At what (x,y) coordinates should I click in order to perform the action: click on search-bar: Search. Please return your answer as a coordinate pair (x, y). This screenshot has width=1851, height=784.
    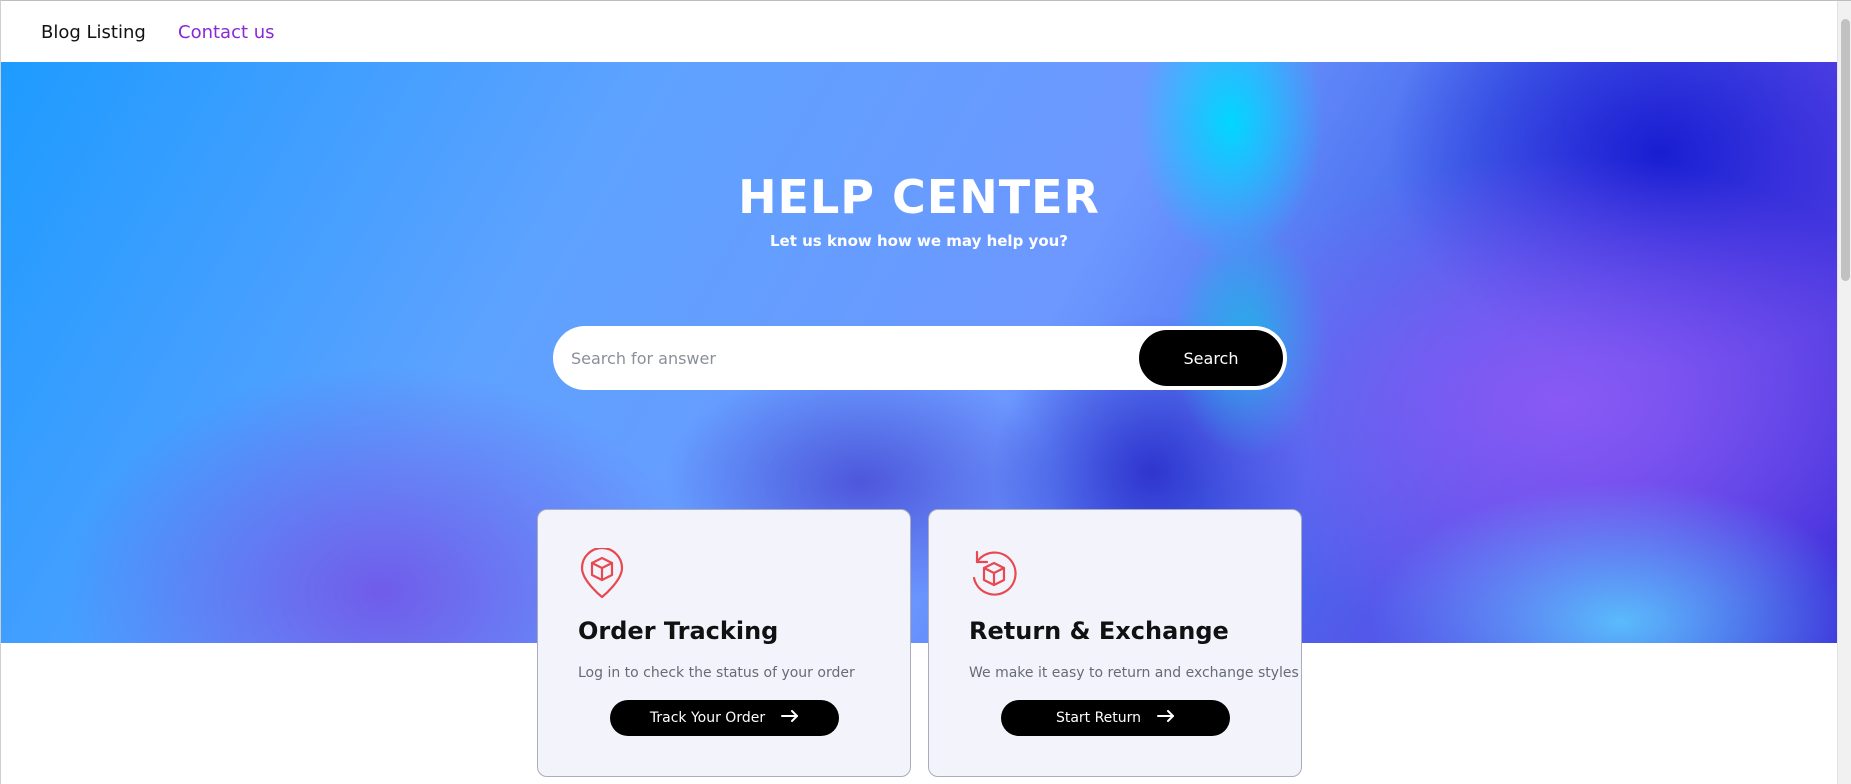
    Looking at the image, I should click on (920, 358).